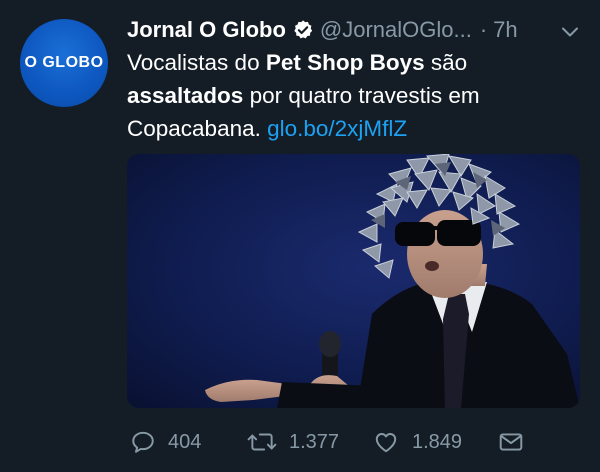  I want to click on tweet-text-bold: Pet Shop Boys, so click(345, 62).